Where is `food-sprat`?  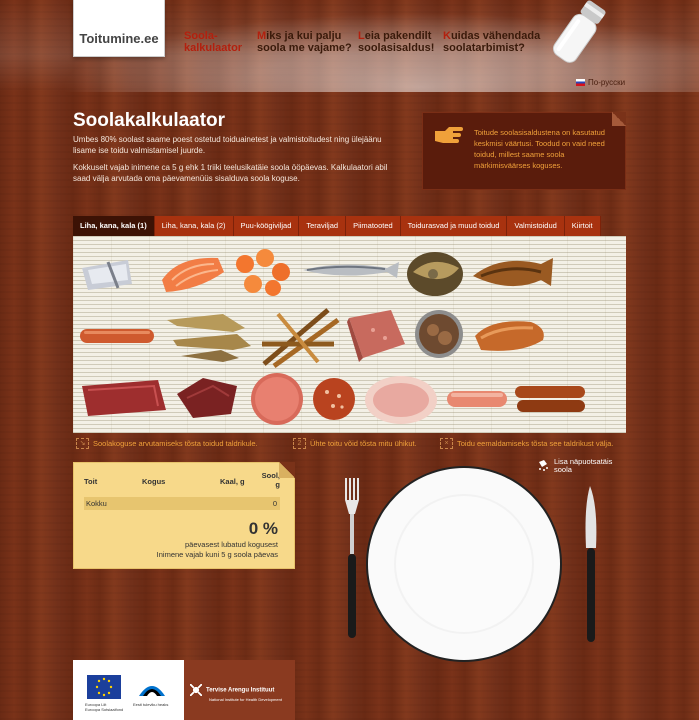
food-sprat is located at coordinates (351, 270).